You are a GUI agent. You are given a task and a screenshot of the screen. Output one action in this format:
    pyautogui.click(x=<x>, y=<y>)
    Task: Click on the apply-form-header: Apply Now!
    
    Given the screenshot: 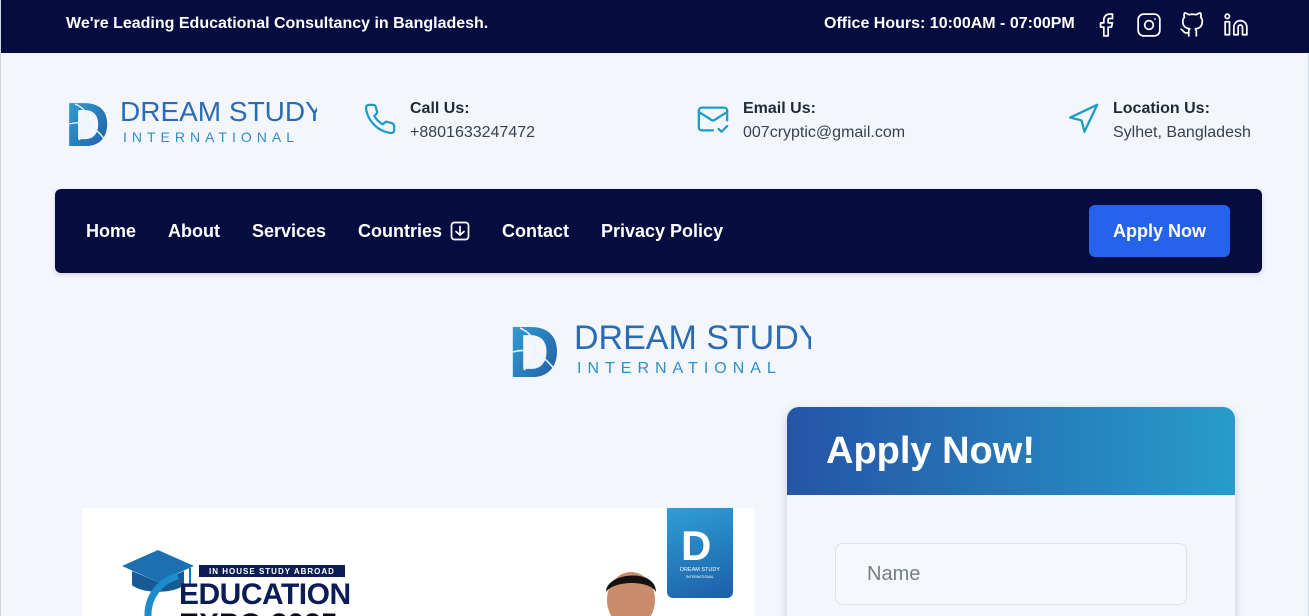 What is the action you would take?
    pyautogui.click(x=1011, y=451)
    